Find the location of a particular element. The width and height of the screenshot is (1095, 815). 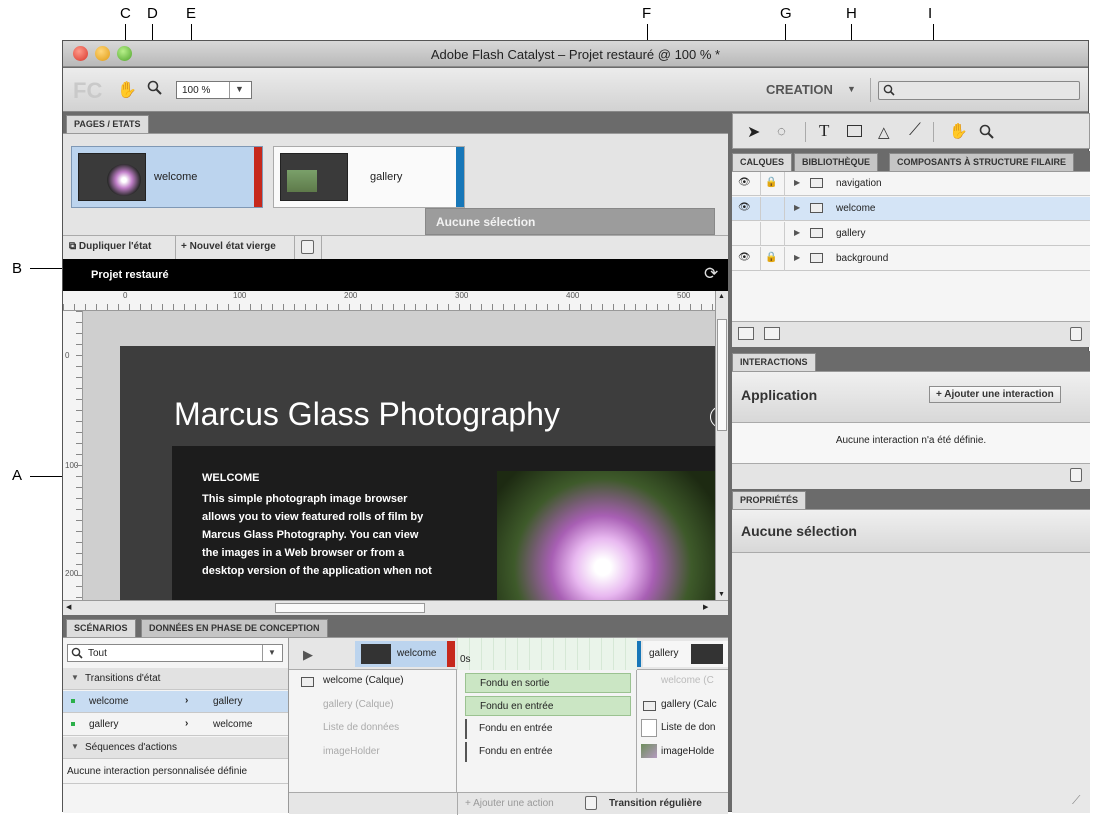

action-label: Fondu en entrée is located at coordinates (516, 751).